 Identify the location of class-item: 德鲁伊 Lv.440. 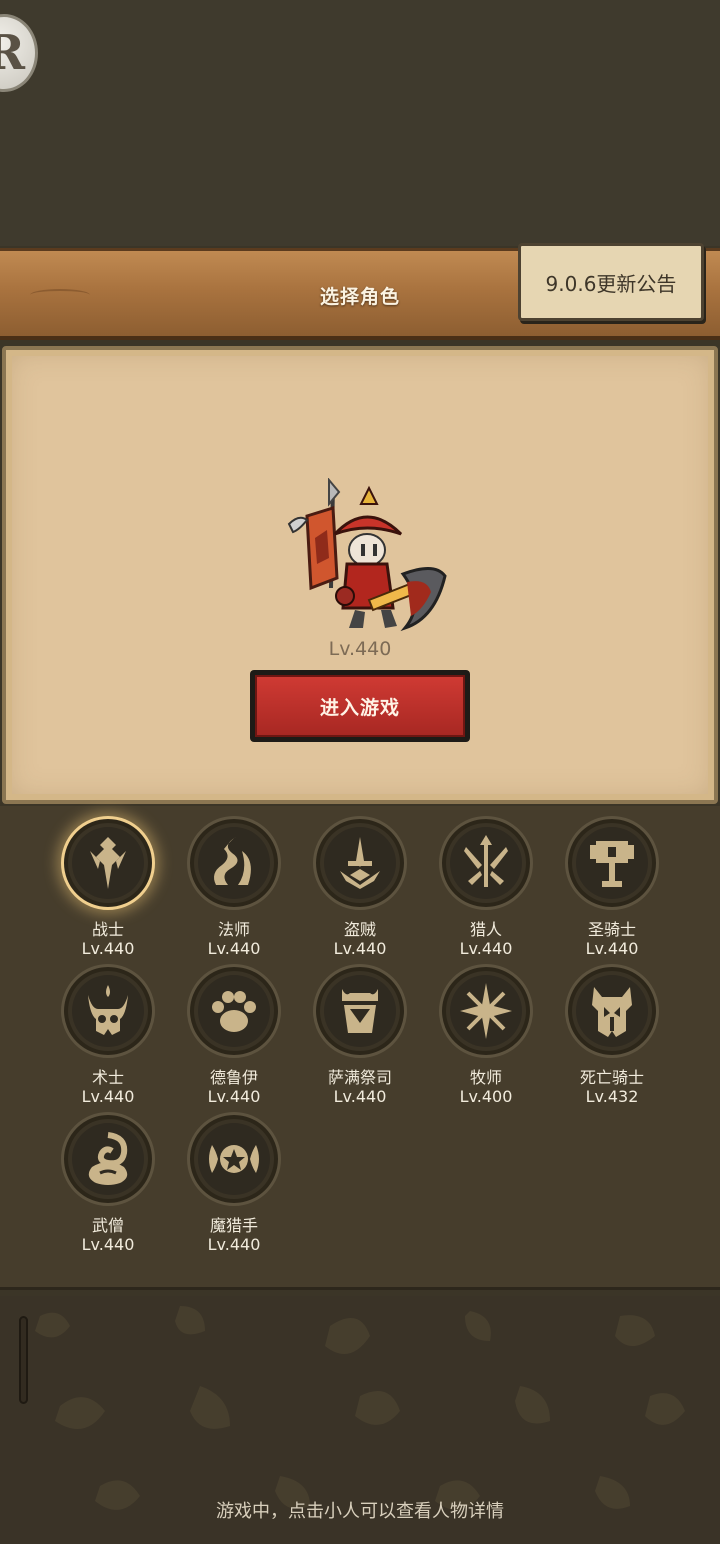
(234, 1035).